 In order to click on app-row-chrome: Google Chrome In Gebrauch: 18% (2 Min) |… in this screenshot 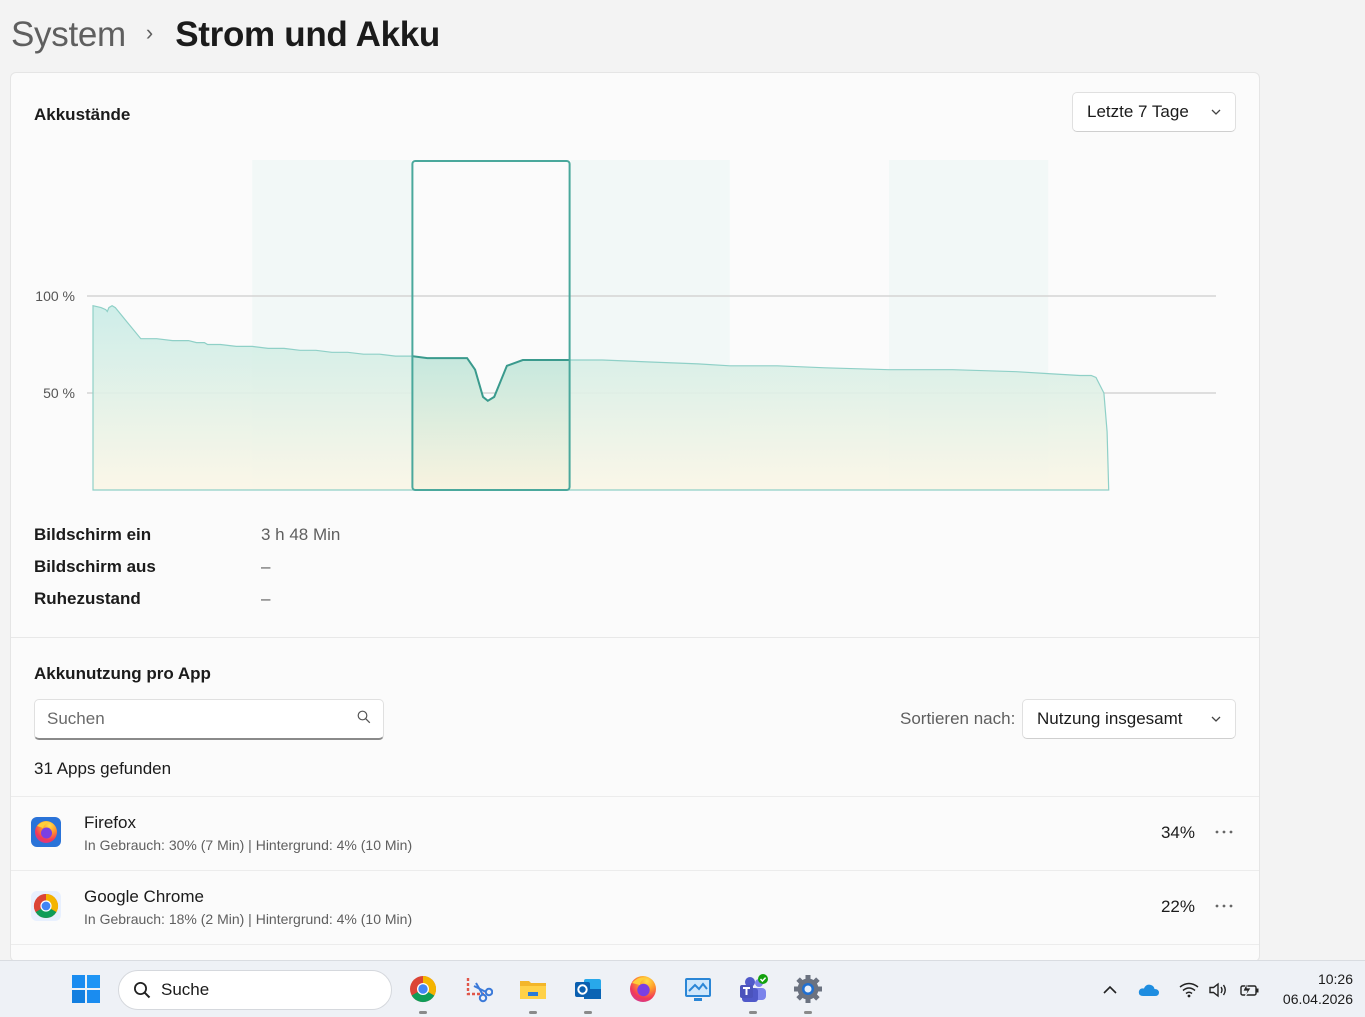, I will do `click(635, 907)`.